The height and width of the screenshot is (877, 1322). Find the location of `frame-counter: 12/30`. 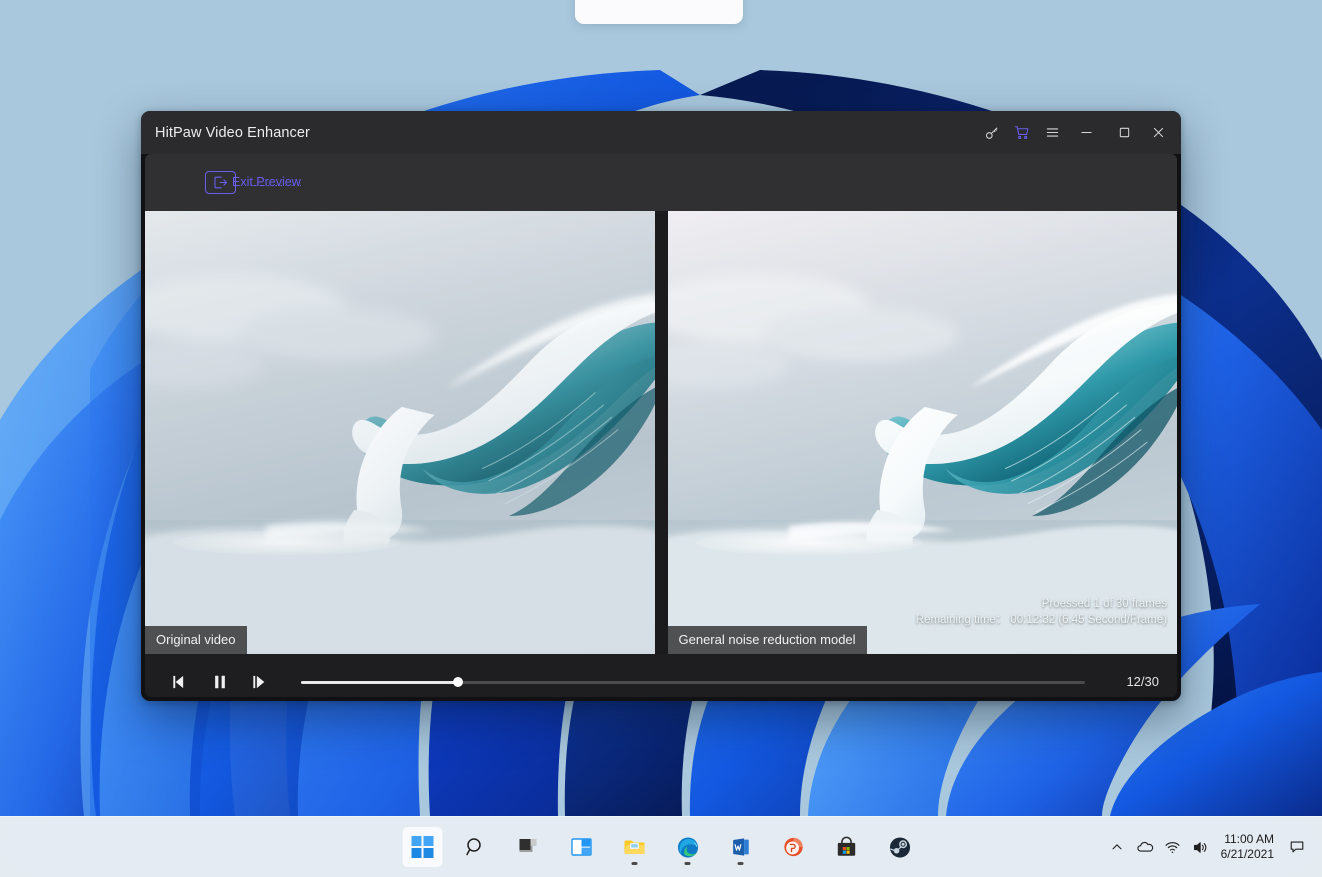

frame-counter: 12/30 is located at coordinates (1142, 682).